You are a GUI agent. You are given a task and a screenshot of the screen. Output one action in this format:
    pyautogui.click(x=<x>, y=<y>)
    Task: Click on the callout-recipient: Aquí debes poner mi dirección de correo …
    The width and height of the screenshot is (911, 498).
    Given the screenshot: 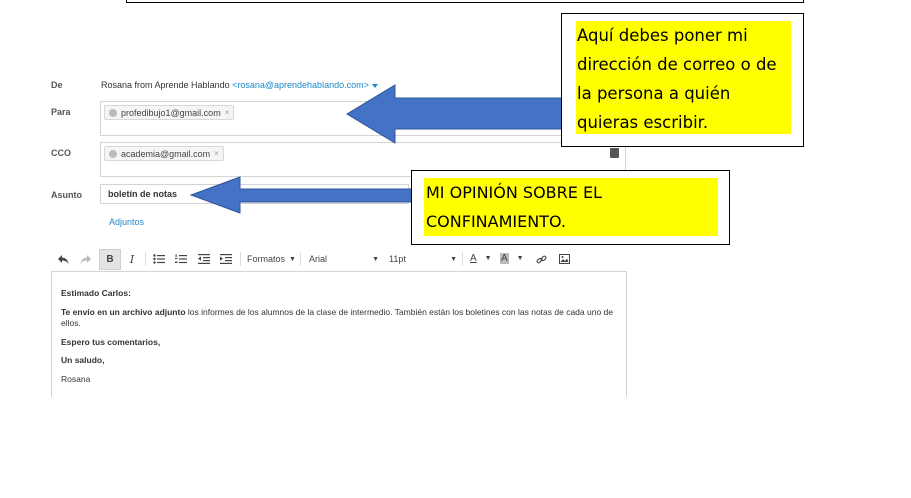 What is the action you would take?
    pyautogui.click(x=682, y=80)
    